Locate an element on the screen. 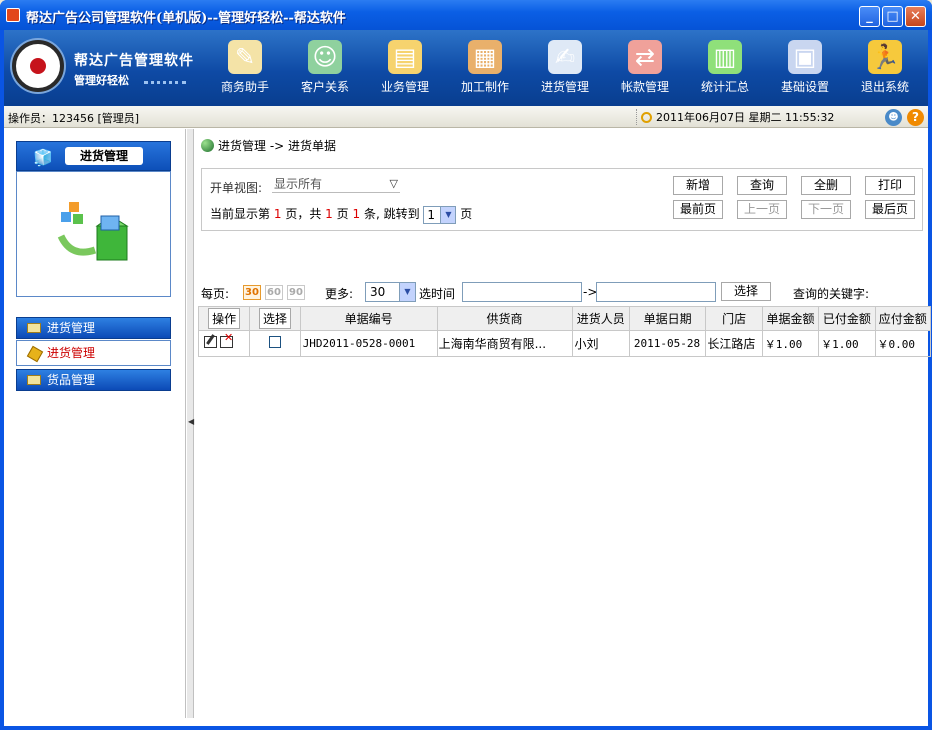  row-checkbox is located at coordinates (275, 342).